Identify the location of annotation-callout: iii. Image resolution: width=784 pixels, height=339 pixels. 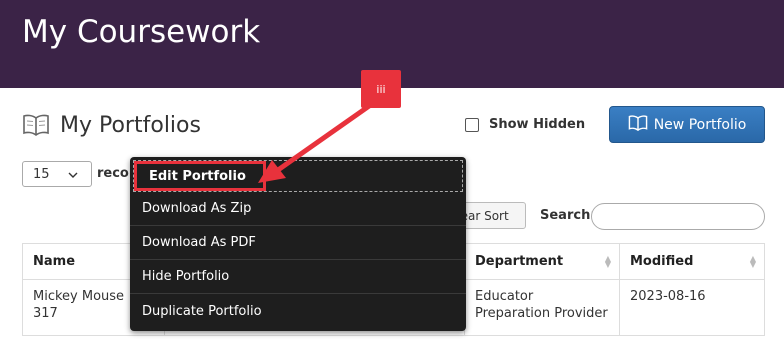
(381, 89).